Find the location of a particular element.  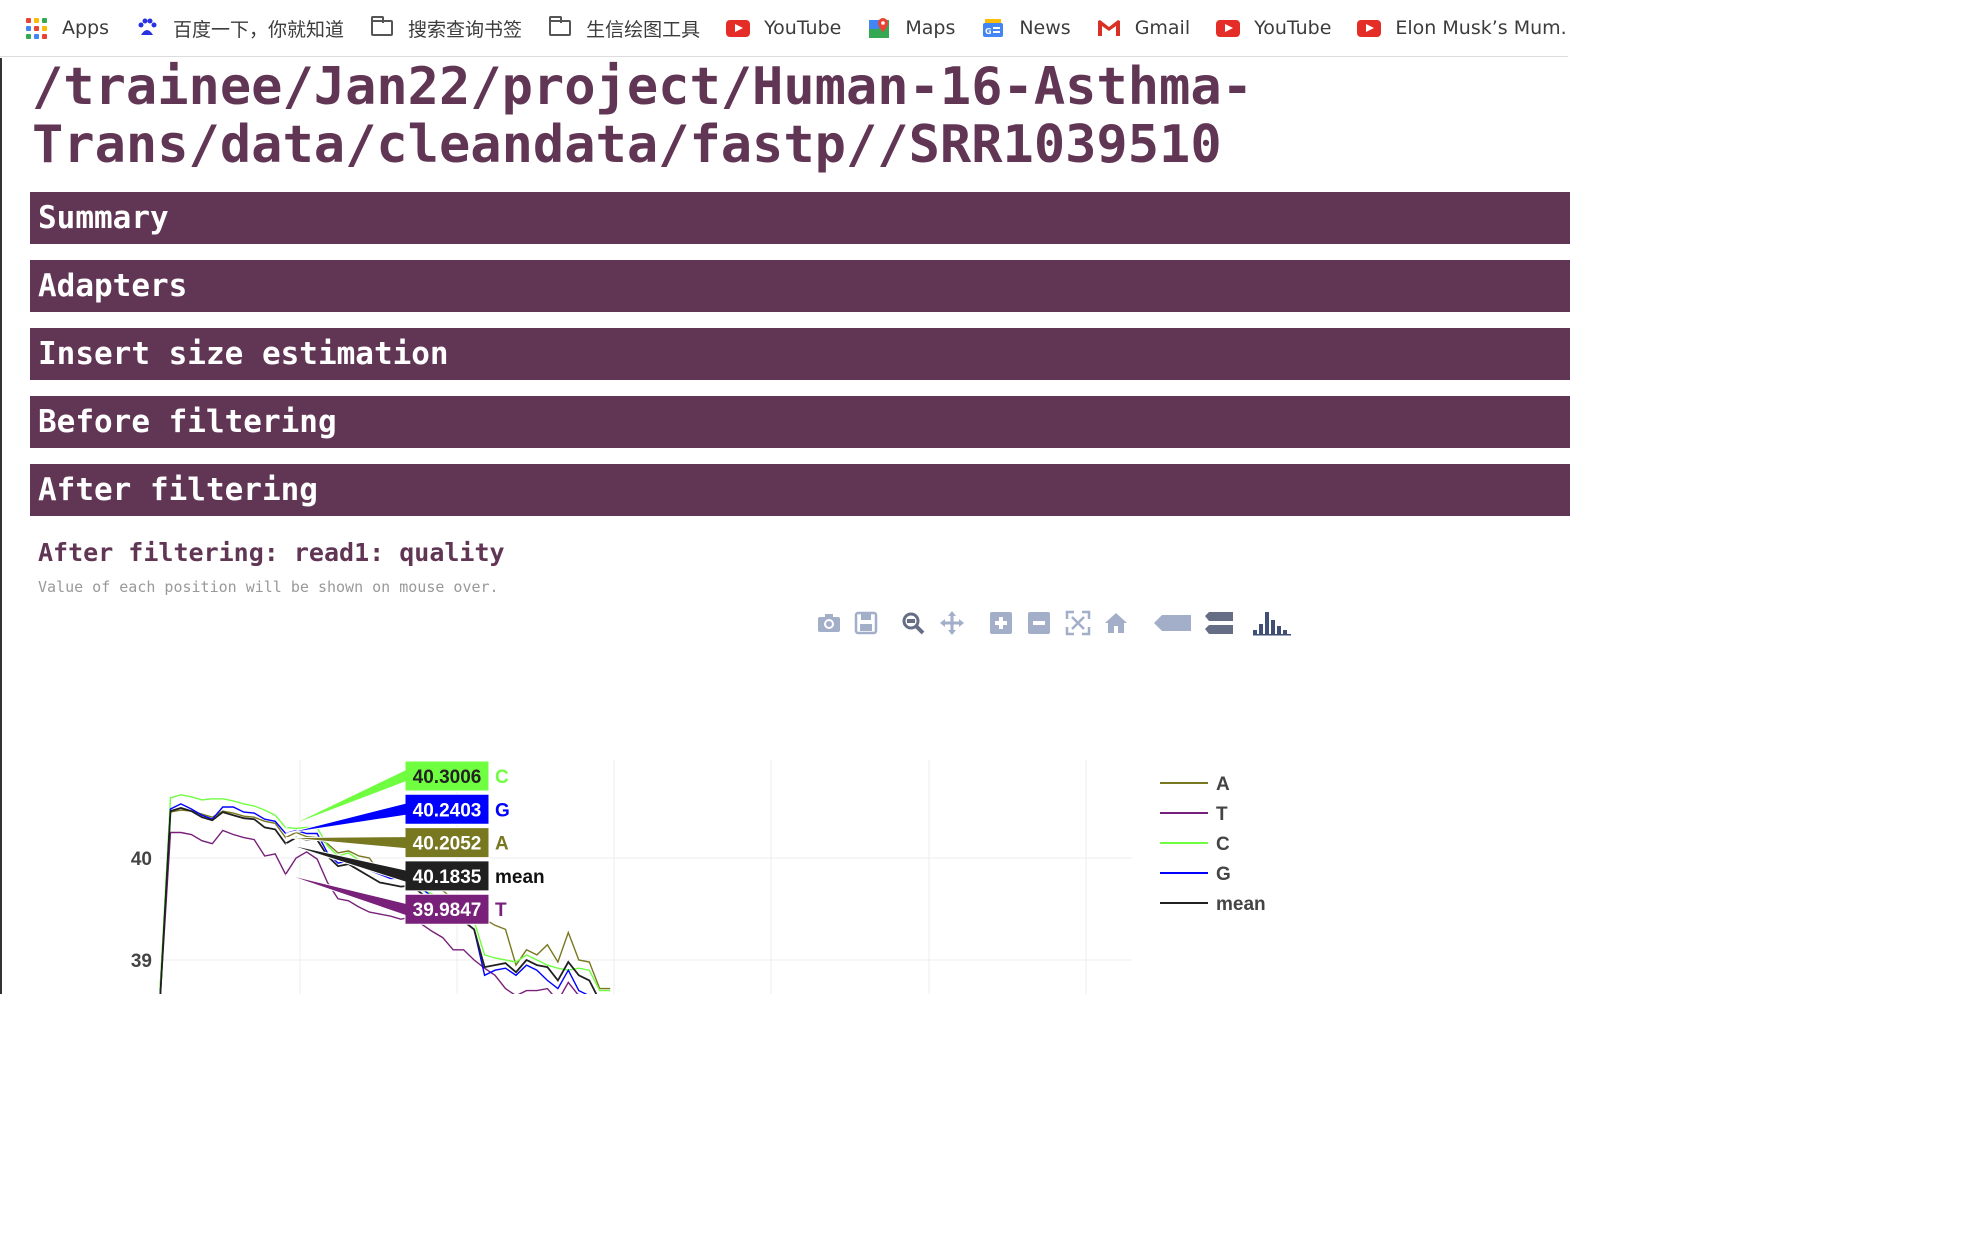

hover-label-name-C: C is located at coordinates (502, 777).